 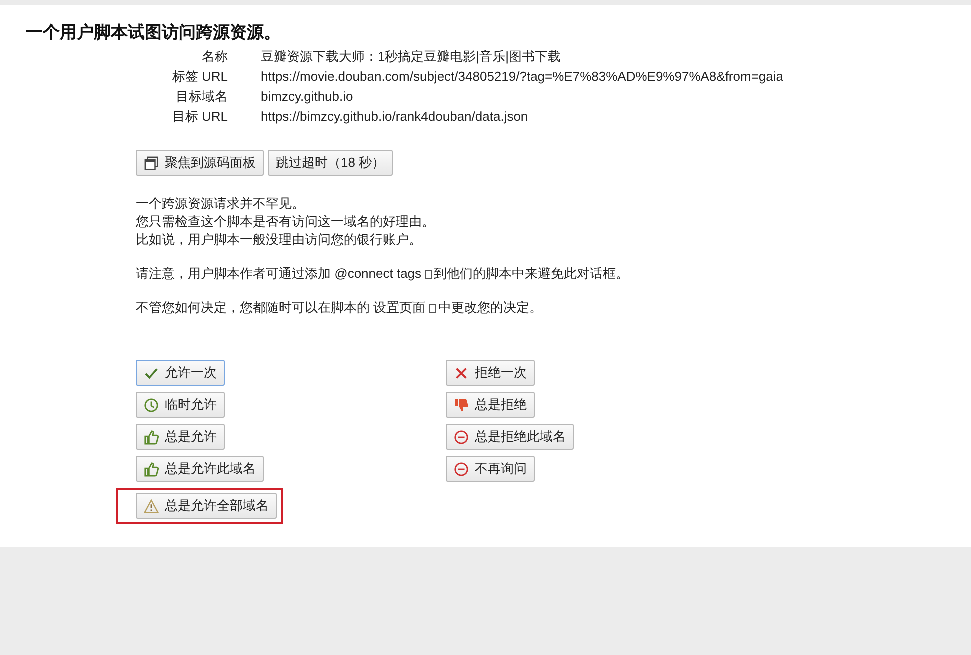 I want to click on action-button: 聚焦到源码面板, so click(x=200, y=163).